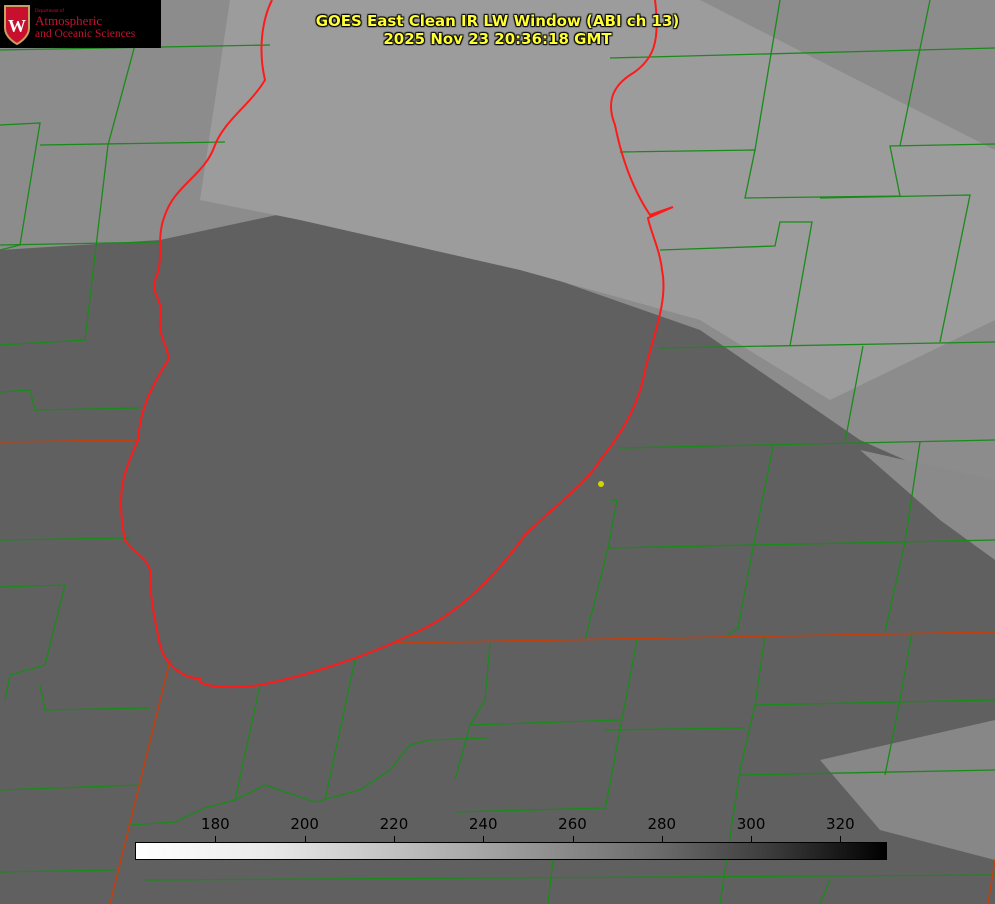 The height and width of the screenshot is (904, 995). I want to click on colorbar-tick-label: 280, so click(662, 824).